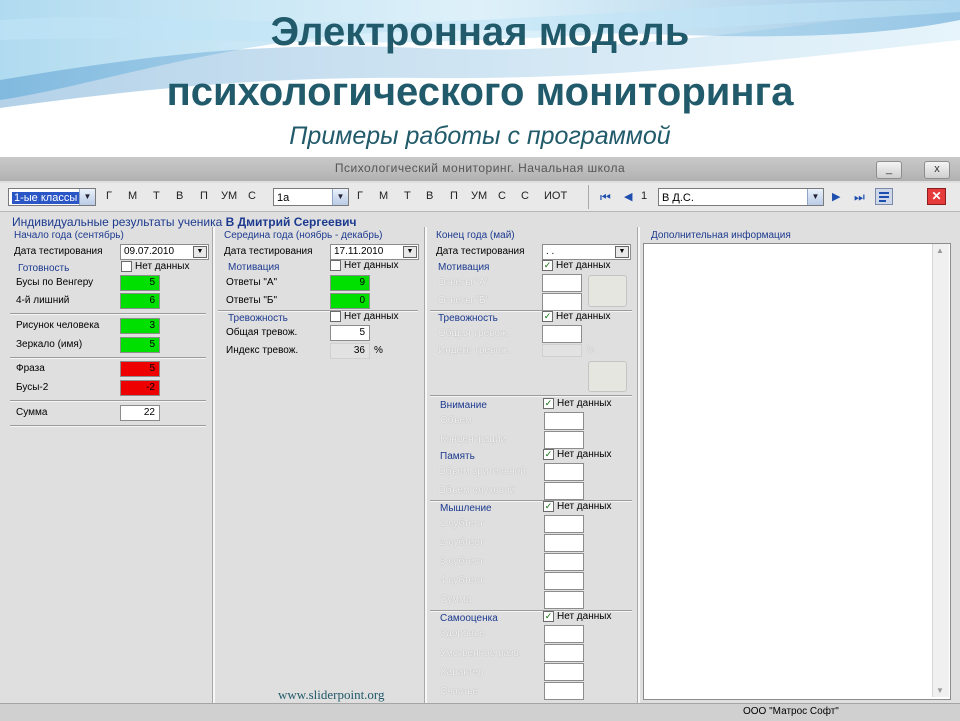  What do you see at coordinates (564, 472) in the screenshot?
I see `visual-memory-field` at bounding box center [564, 472].